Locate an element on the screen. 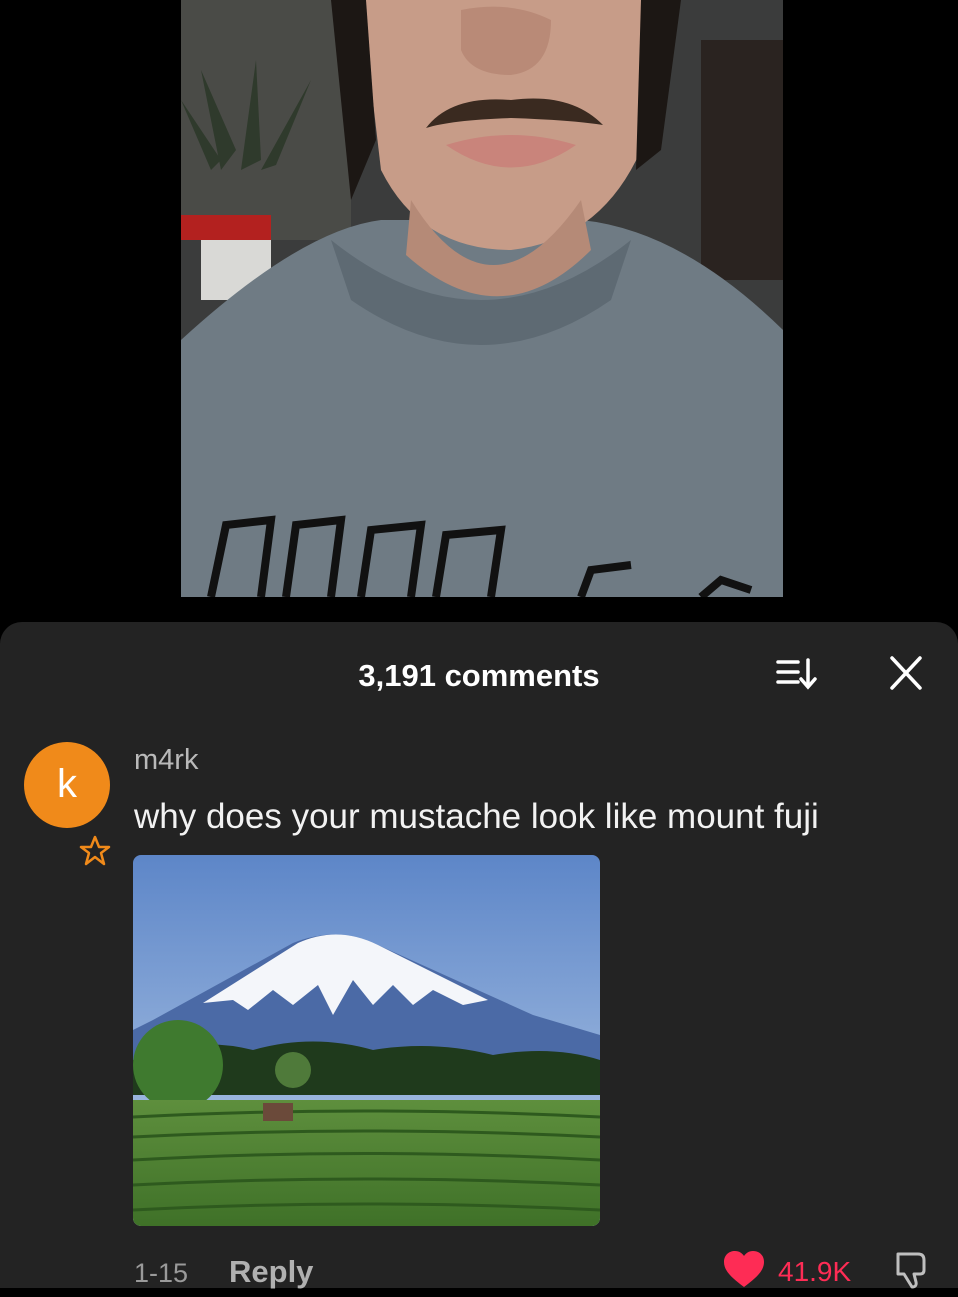 This screenshot has height=1297, width=958. comment-username: m4rk is located at coordinates (166, 760).